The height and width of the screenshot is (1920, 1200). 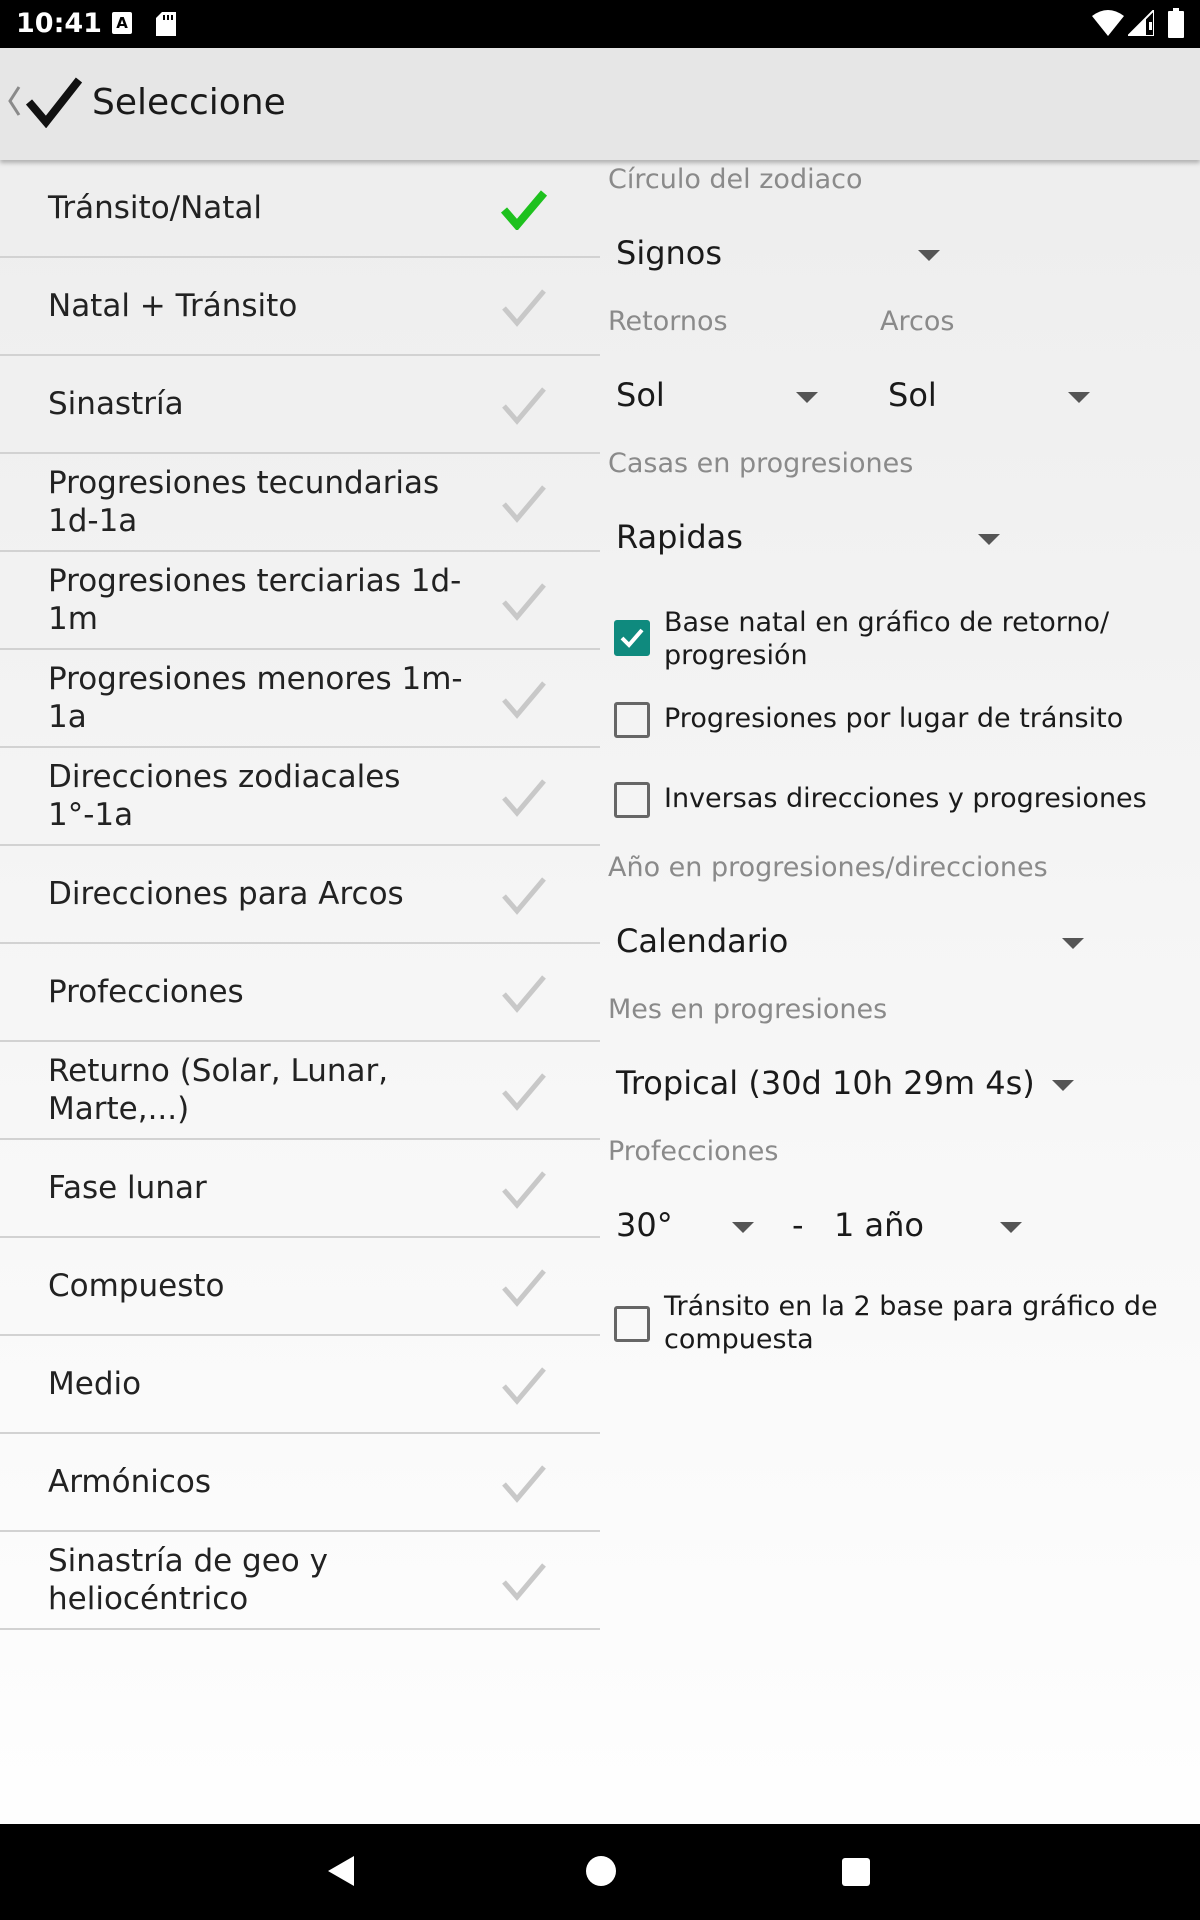 I want to click on check-icon, so click(x=632, y=638).